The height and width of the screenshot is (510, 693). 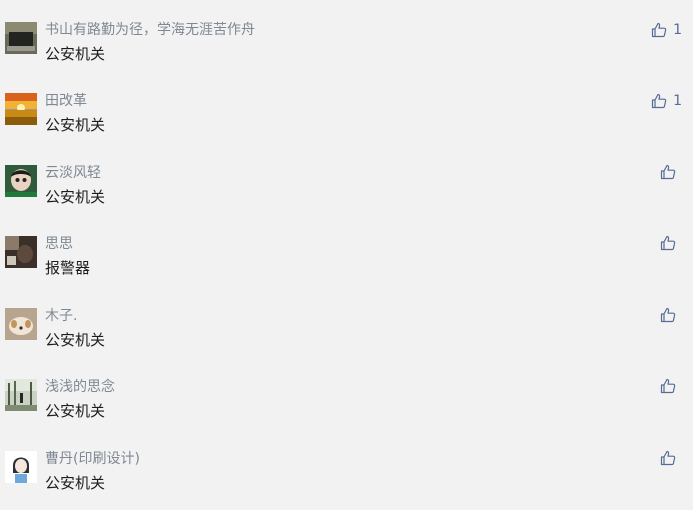 What do you see at coordinates (80, 387) in the screenshot?
I see `commenter-name: 浅浅的思念` at bounding box center [80, 387].